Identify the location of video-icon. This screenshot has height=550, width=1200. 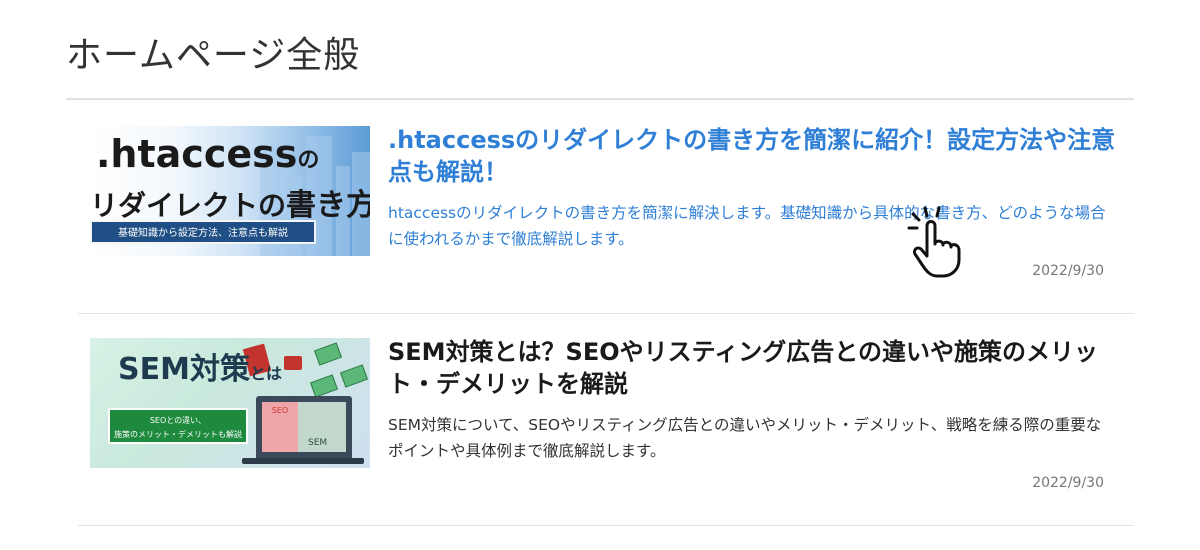
(293, 363).